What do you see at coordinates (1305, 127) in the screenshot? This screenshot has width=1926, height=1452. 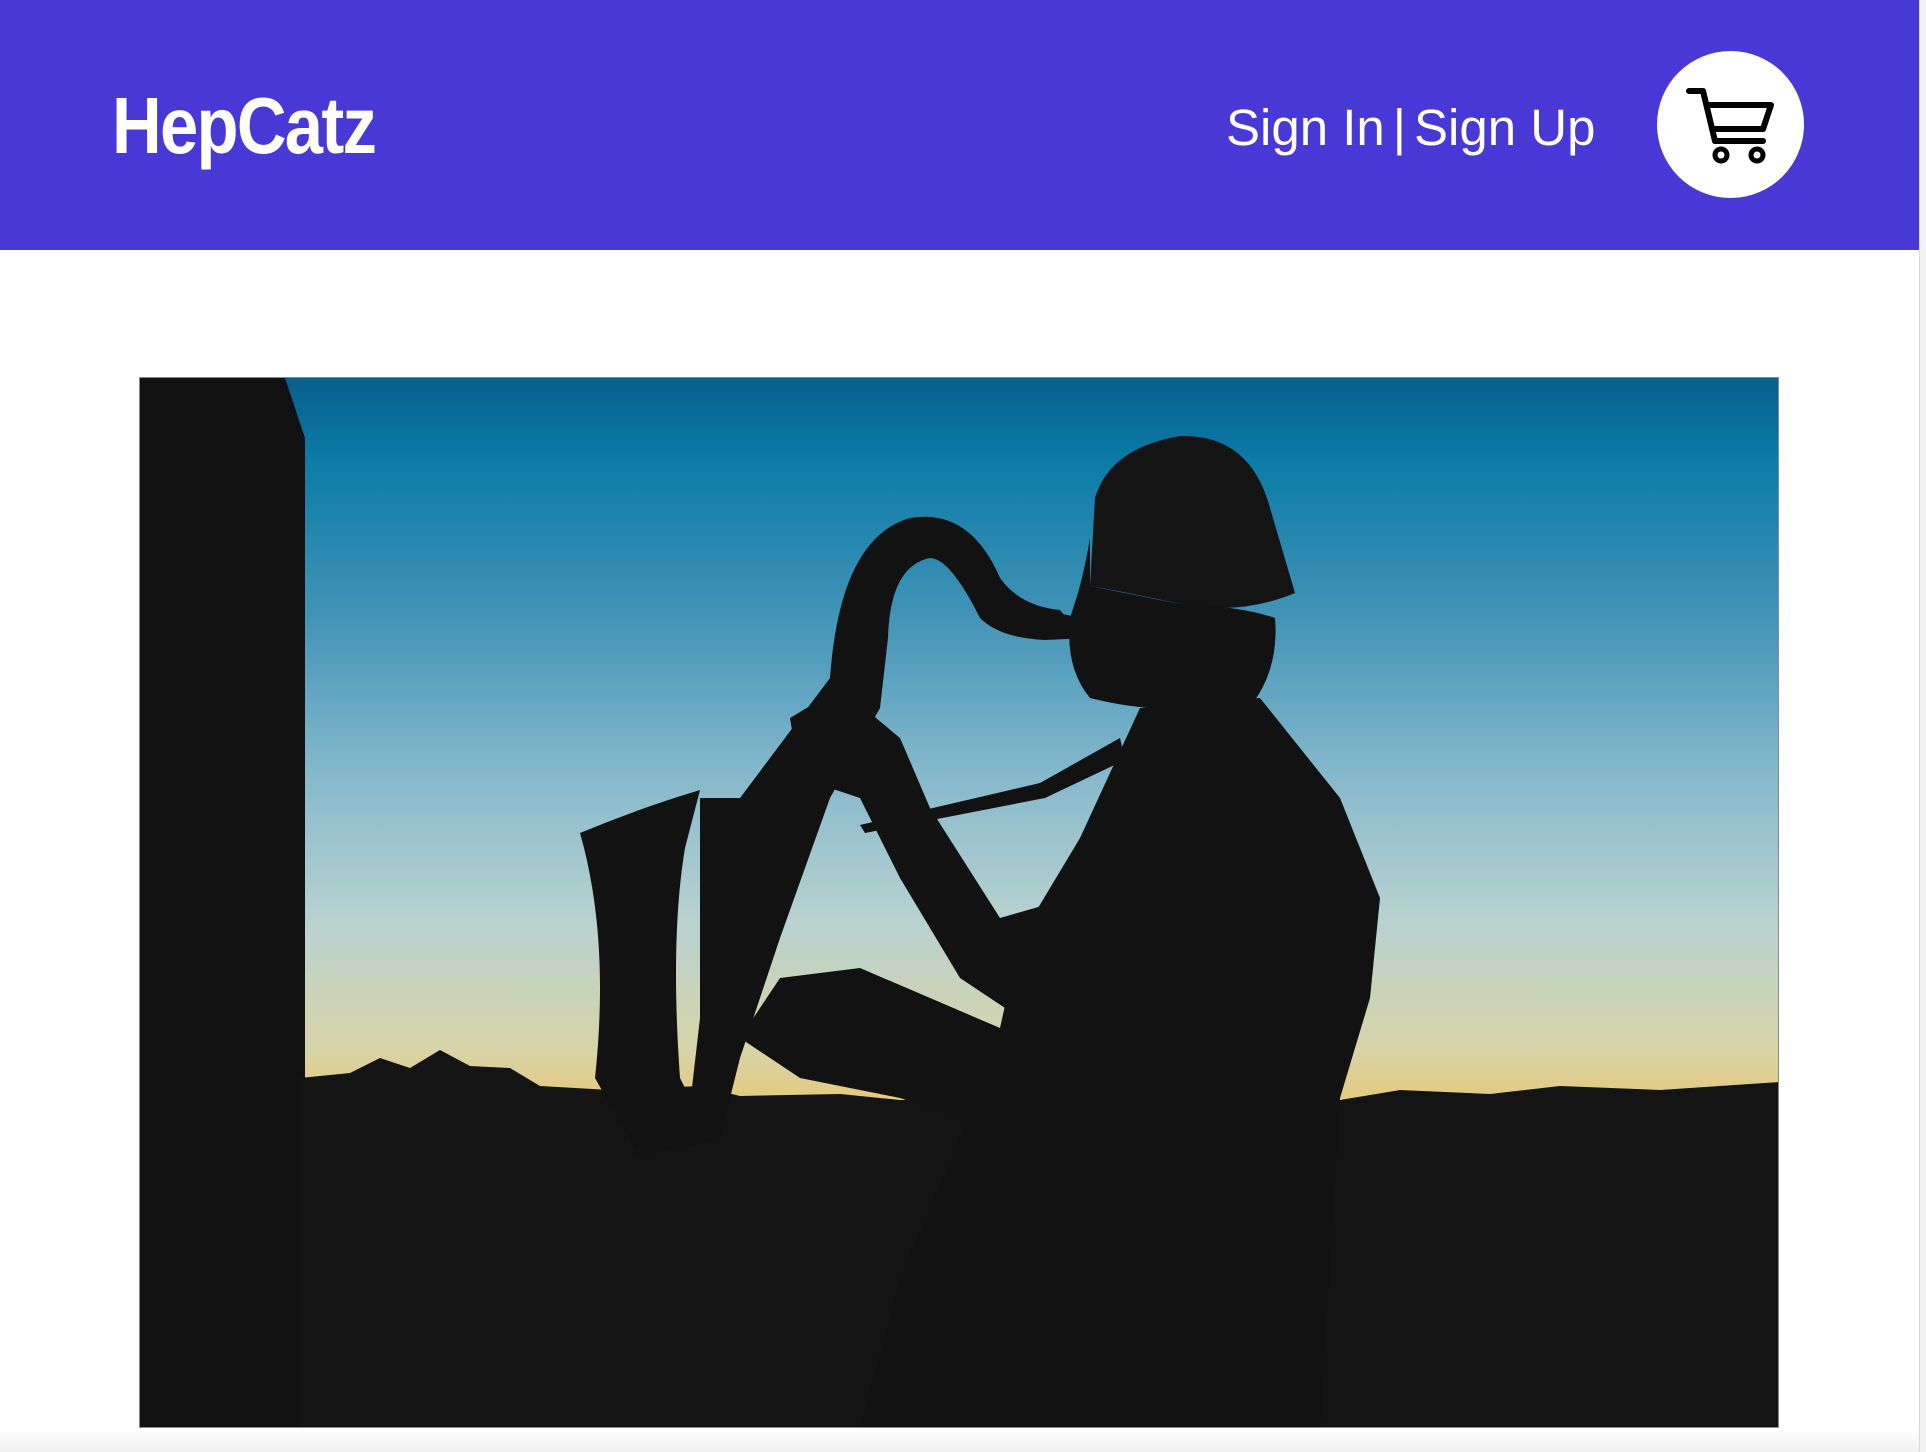 I see `sign-in-link: Sign In` at bounding box center [1305, 127].